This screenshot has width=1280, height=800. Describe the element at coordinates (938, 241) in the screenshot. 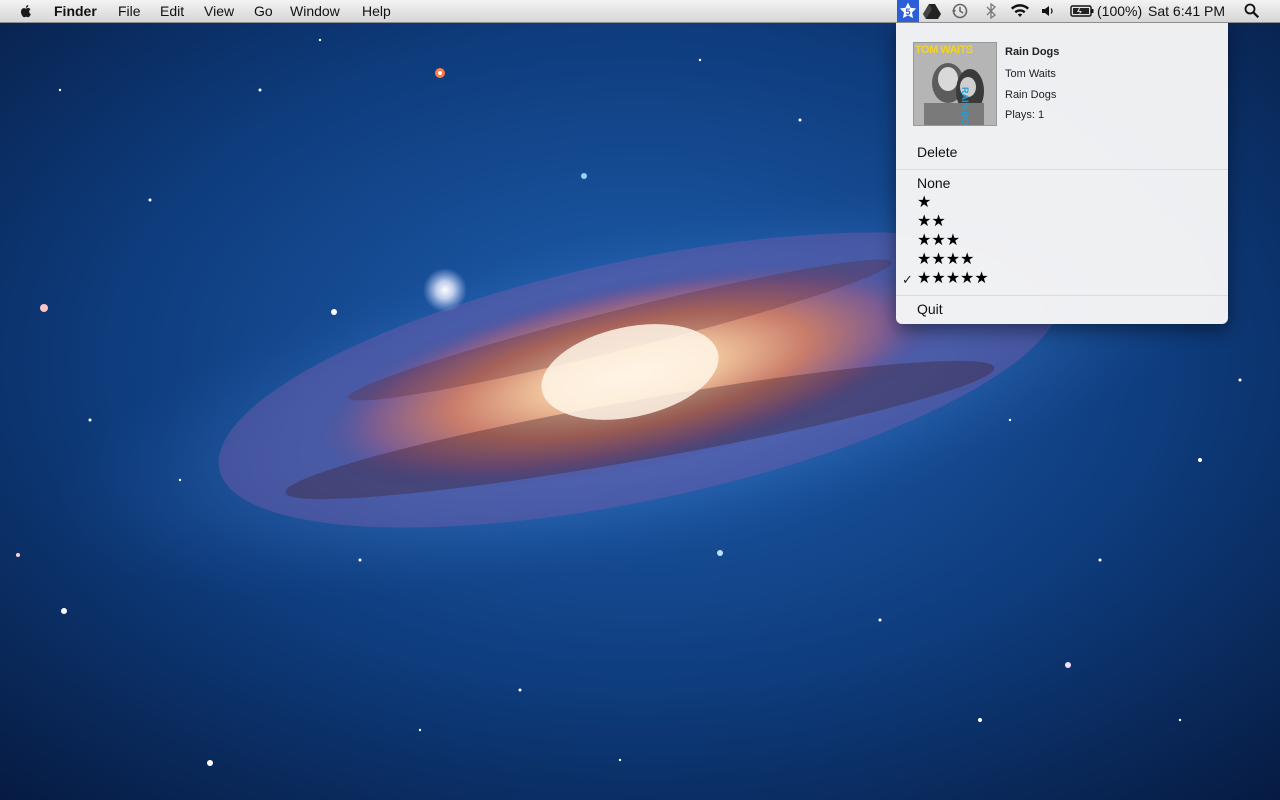

I see `rating-3-star-item: ★★★` at that location.